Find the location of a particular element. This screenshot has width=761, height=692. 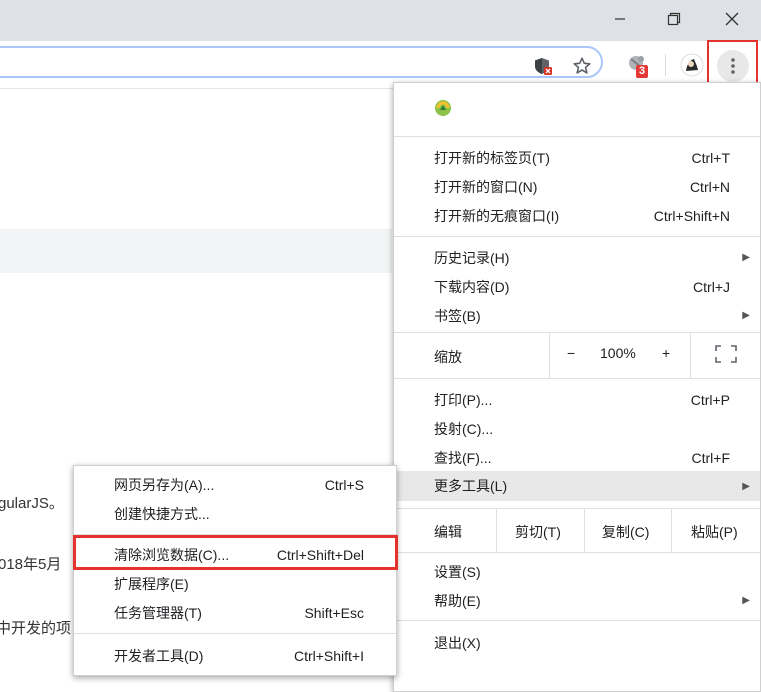

star-icon is located at coordinates (582, 65).